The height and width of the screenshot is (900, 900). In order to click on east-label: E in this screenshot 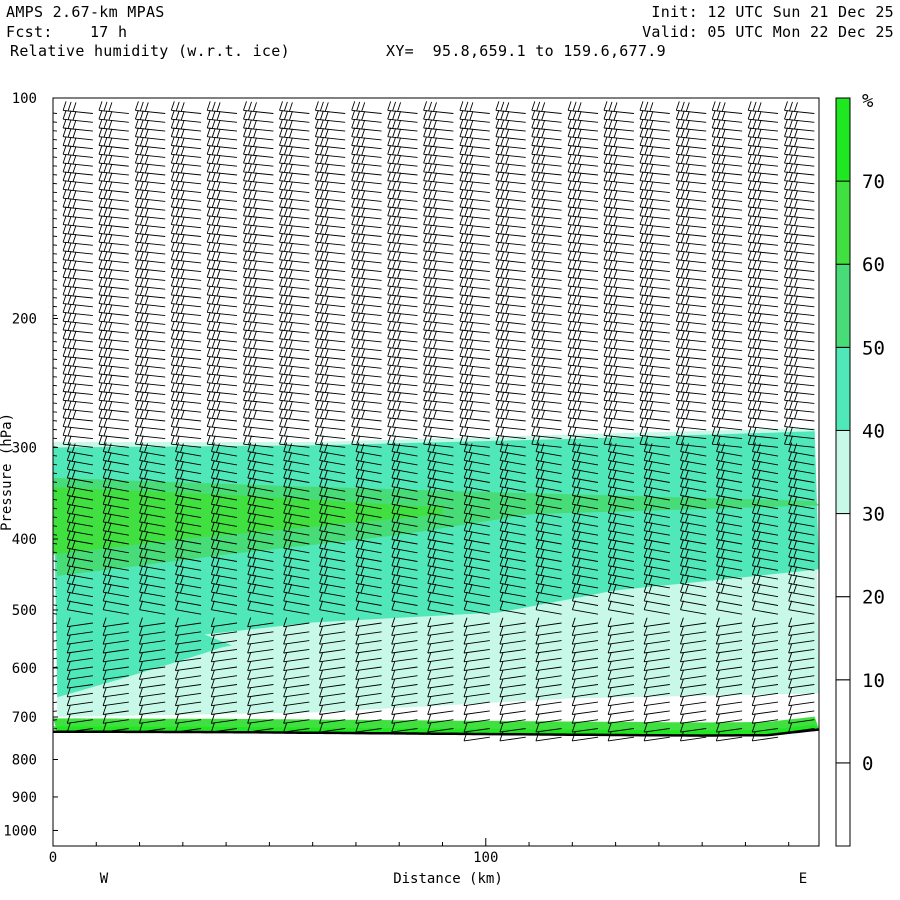, I will do `click(803, 879)`.